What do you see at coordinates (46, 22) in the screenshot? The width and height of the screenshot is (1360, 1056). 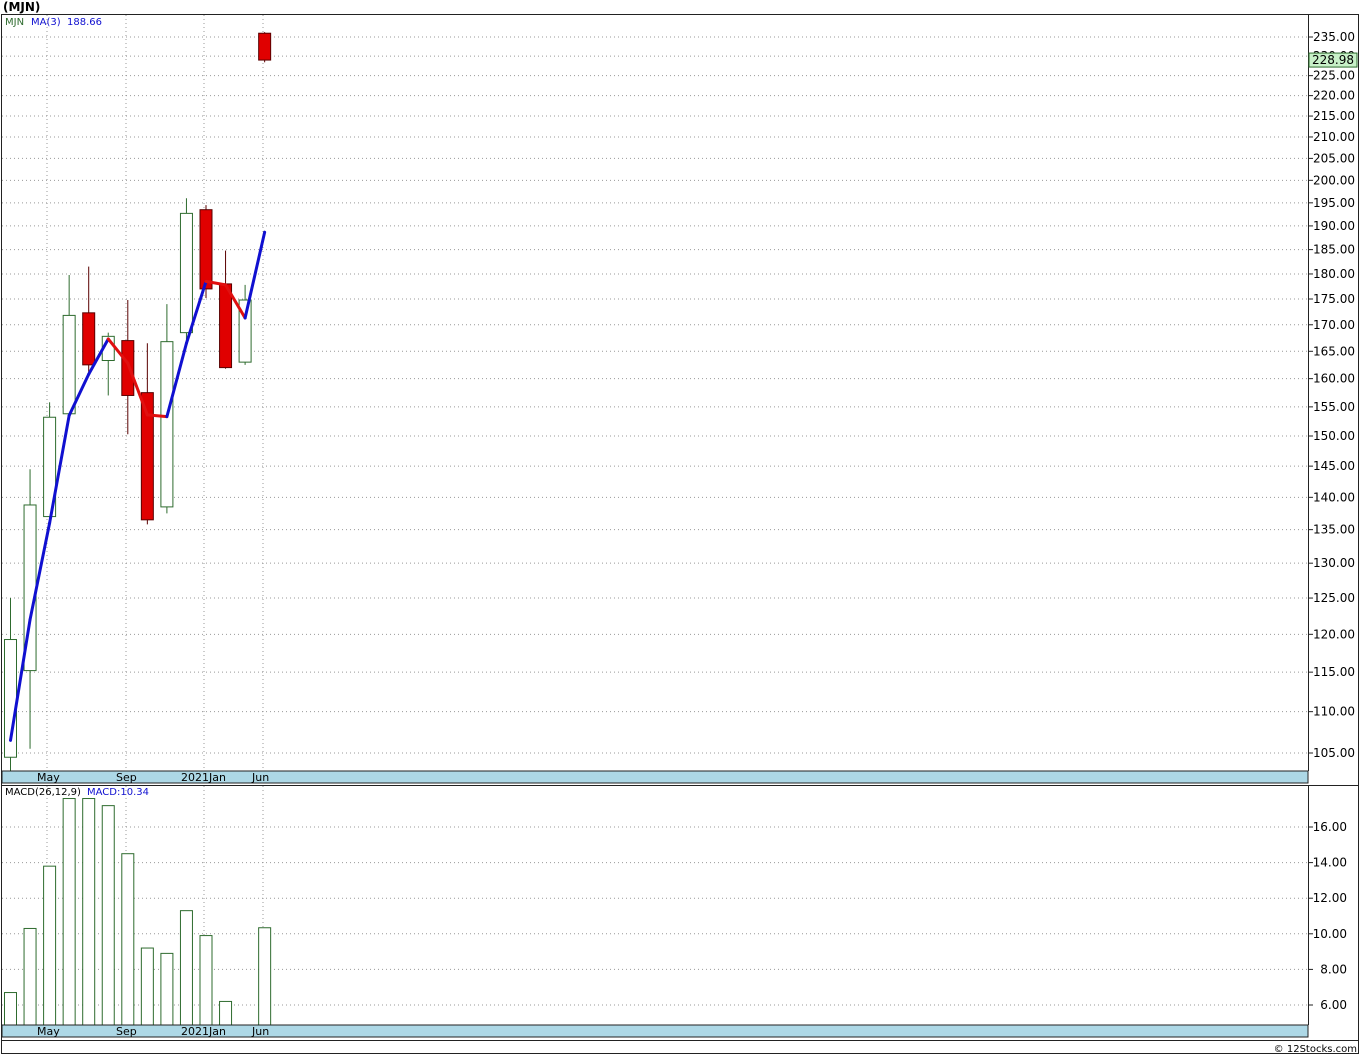 I see `legend-ma: MA(3)` at bounding box center [46, 22].